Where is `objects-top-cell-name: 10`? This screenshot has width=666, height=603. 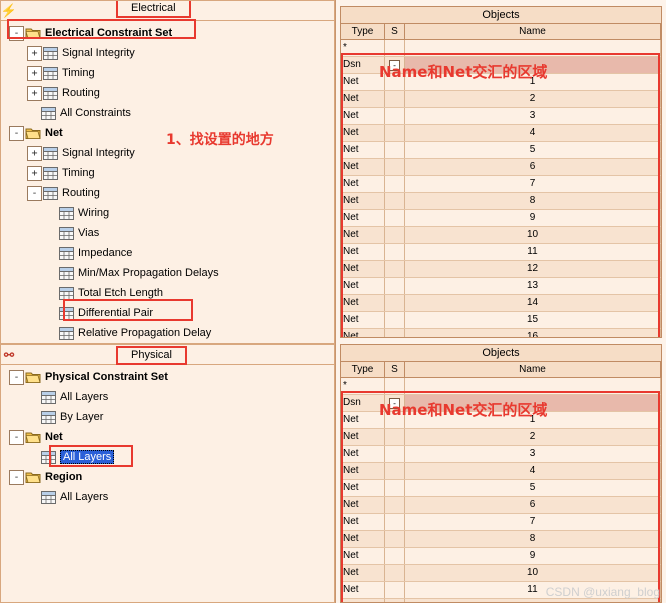
objects-top-cell-name: 10 is located at coordinates (533, 235).